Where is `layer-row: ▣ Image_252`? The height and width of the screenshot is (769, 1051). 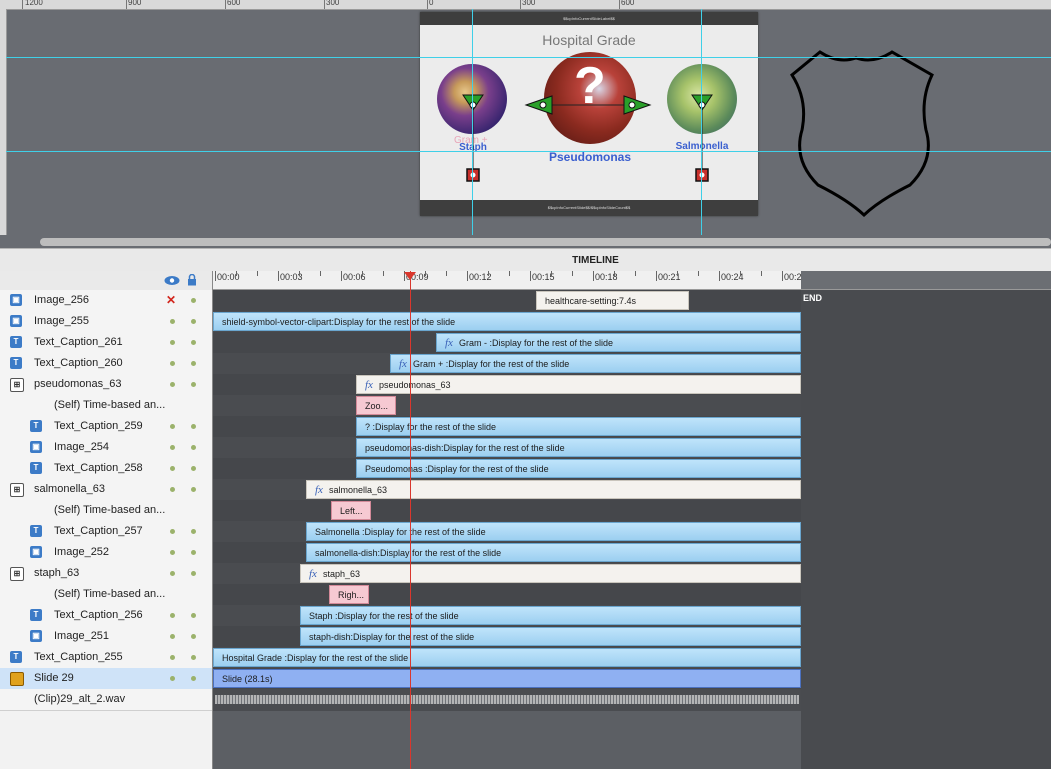 layer-row: ▣ Image_252 is located at coordinates (106, 553).